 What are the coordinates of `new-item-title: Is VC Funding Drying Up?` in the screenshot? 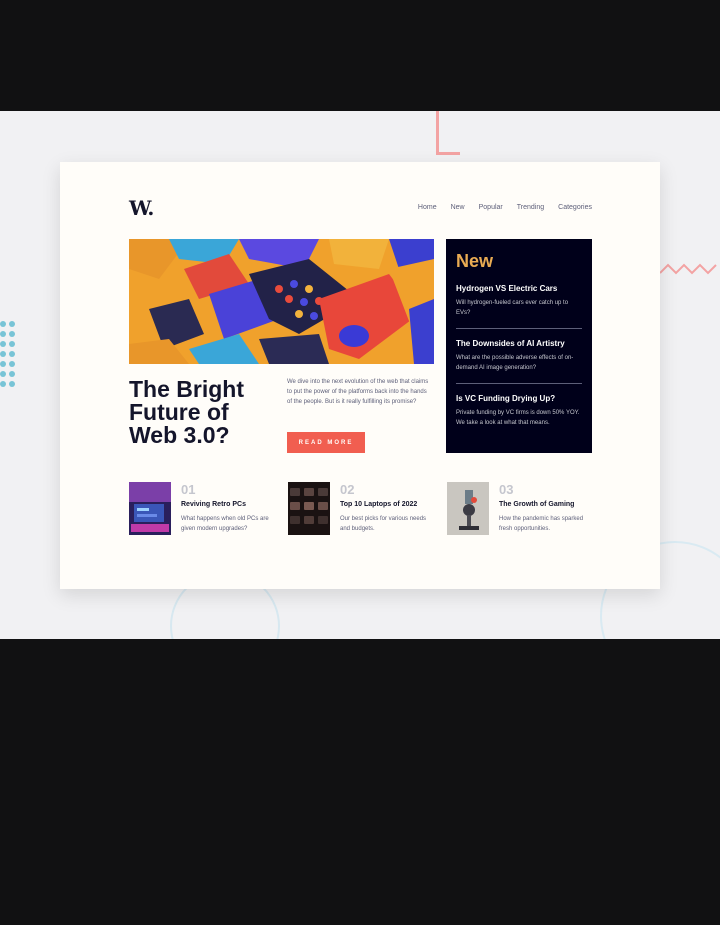 It's located at (519, 398).